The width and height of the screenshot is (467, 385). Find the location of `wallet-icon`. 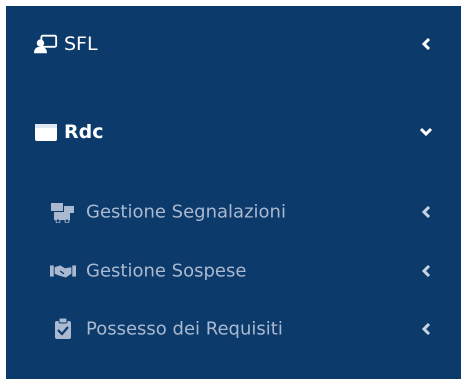

wallet-icon is located at coordinates (46, 132).